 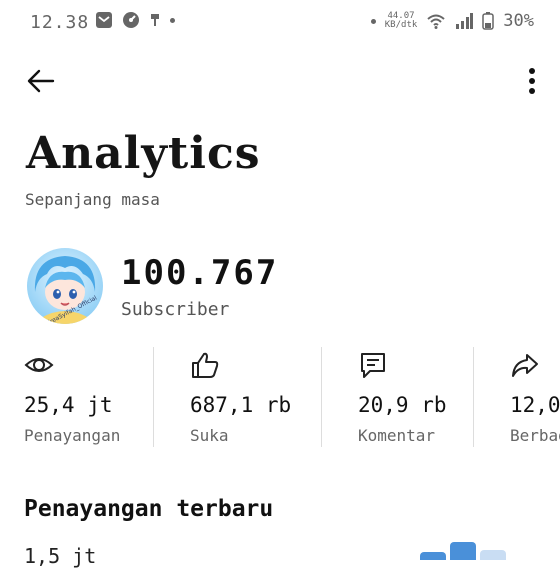 What do you see at coordinates (92, 199) in the screenshot?
I see `page-subtitle: Sepanjang masa` at bounding box center [92, 199].